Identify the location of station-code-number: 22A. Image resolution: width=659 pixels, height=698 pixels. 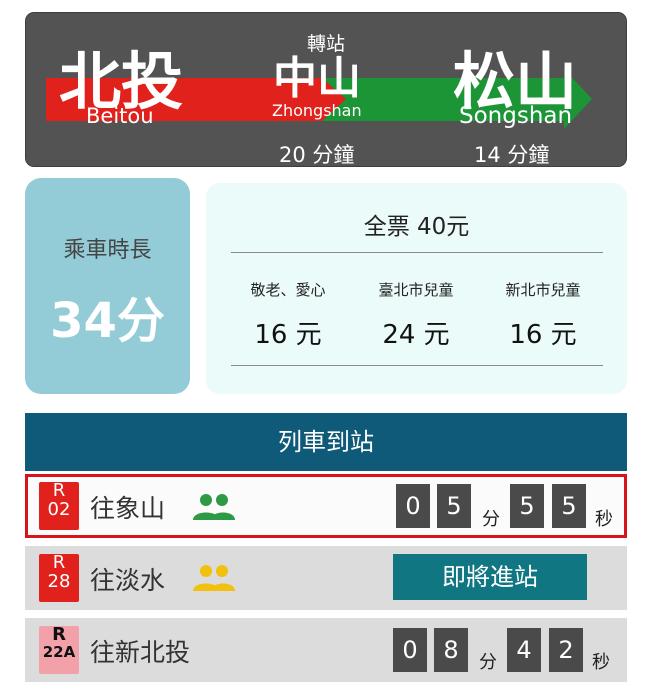
(59, 651).